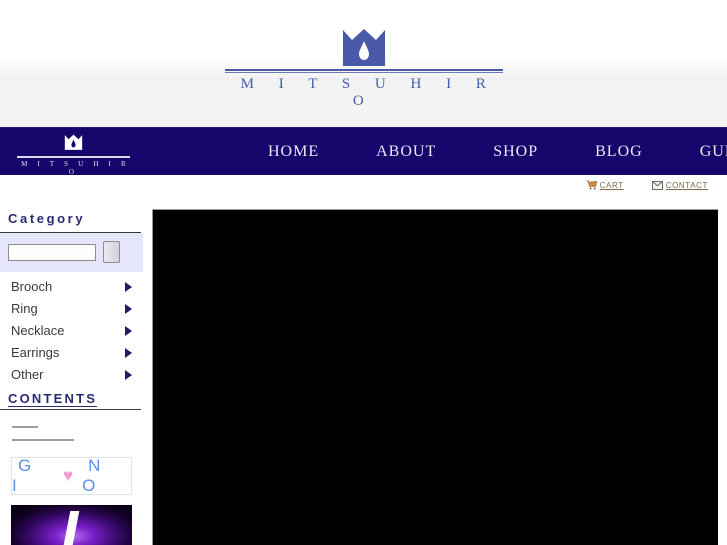 This screenshot has width=727, height=545. Describe the element at coordinates (515, 152) in the screenshot. I see `nav-item-shop: SHOP` at that location.